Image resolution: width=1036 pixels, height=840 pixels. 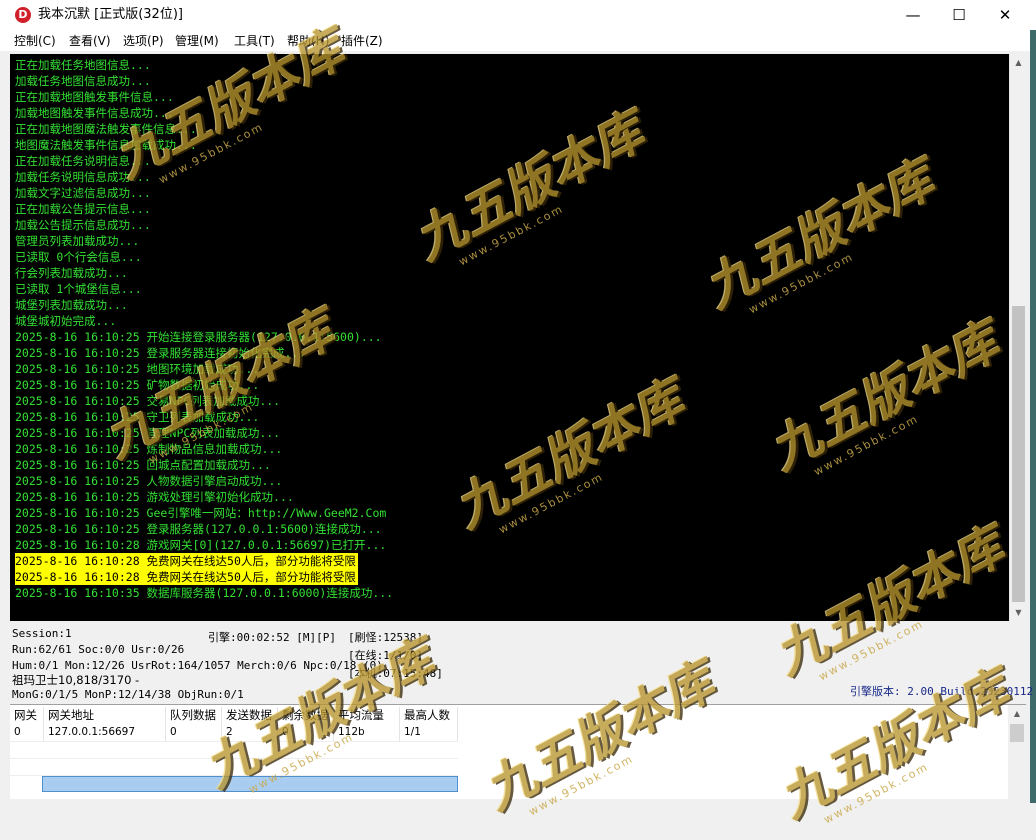 What do you see at coordinates (913, 15) in the screenshot?
I see `minimize-button: —` at bounding box center [913, 15].